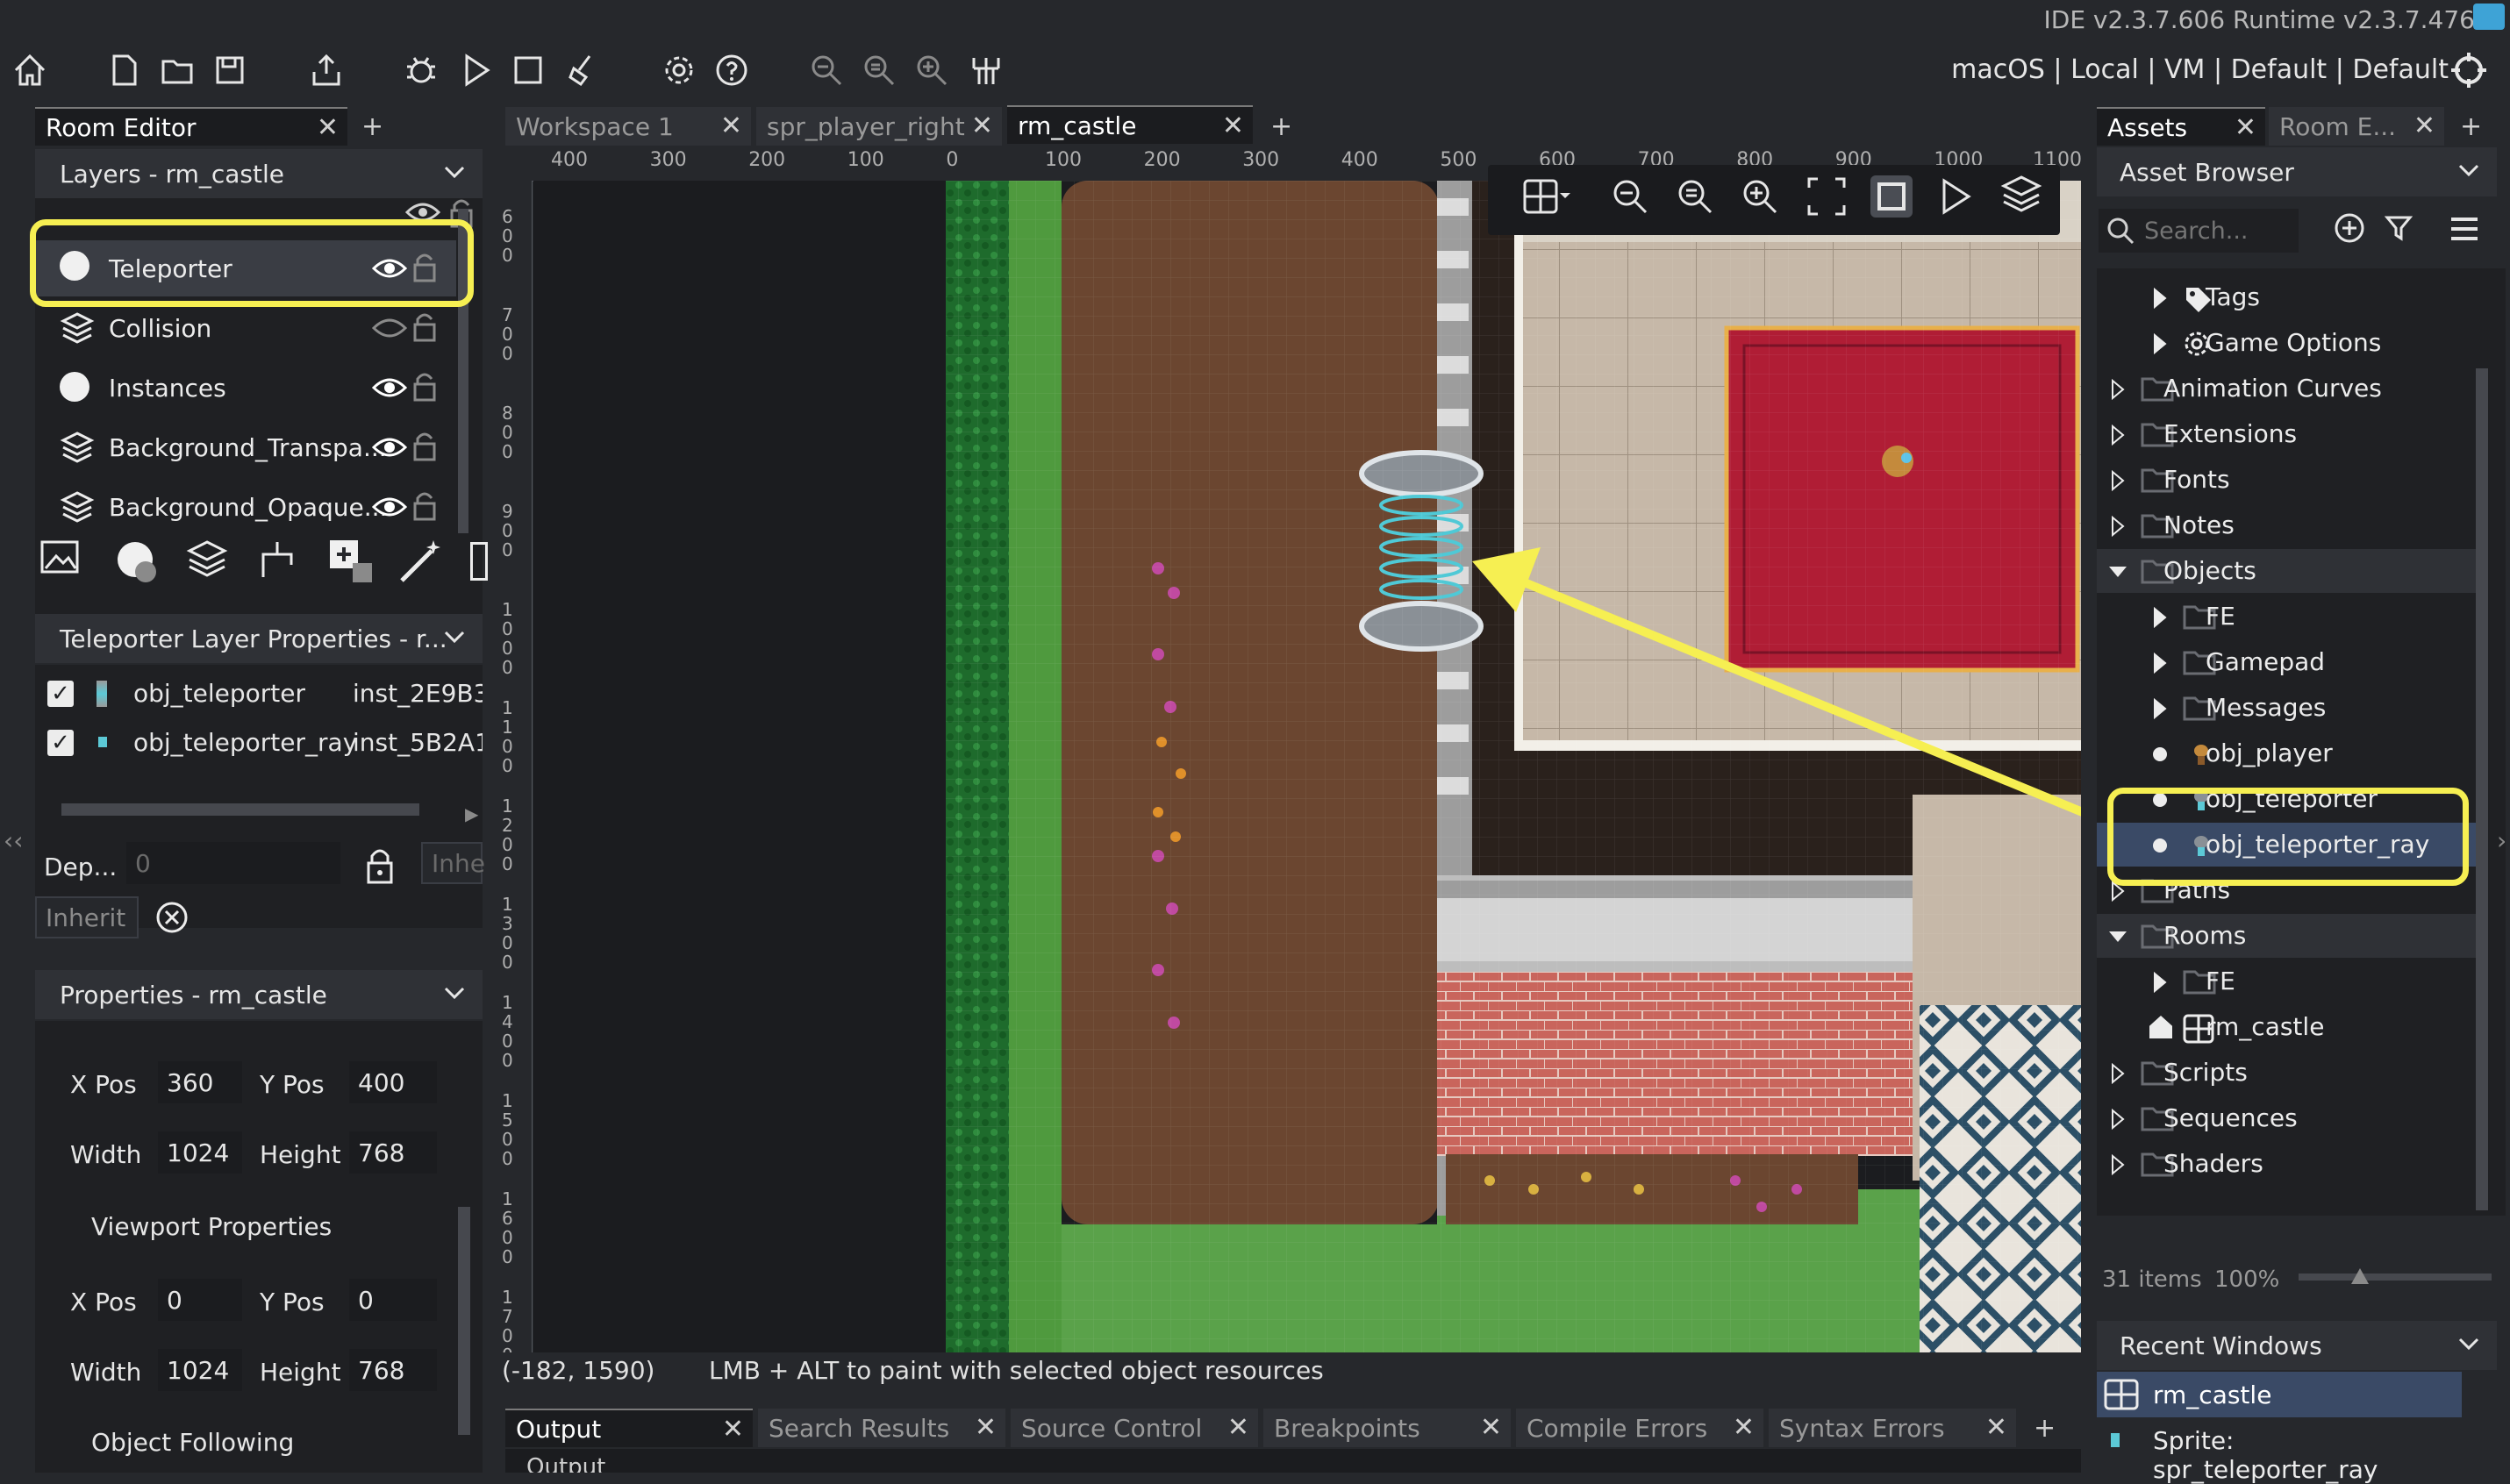  Describe the element at coordinates (528, 70) in the screenshot. I see `stop-icon` at that location.